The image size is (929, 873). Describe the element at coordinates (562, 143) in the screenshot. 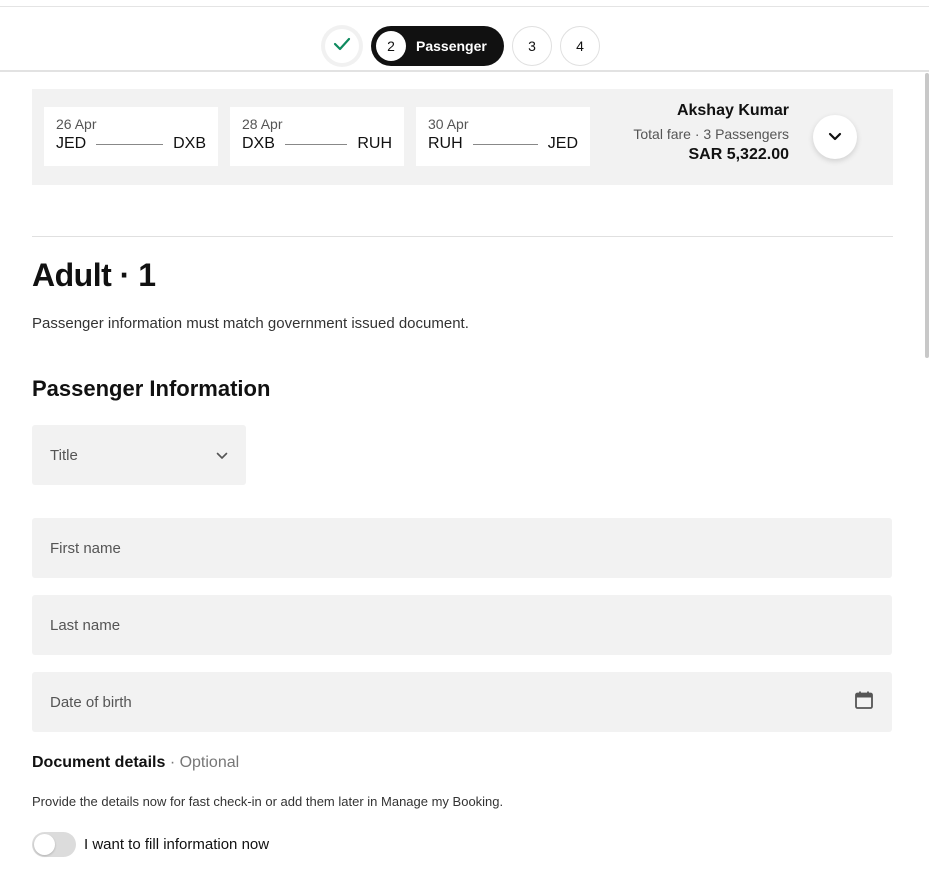

I see `leg-destination: JED` at that location.